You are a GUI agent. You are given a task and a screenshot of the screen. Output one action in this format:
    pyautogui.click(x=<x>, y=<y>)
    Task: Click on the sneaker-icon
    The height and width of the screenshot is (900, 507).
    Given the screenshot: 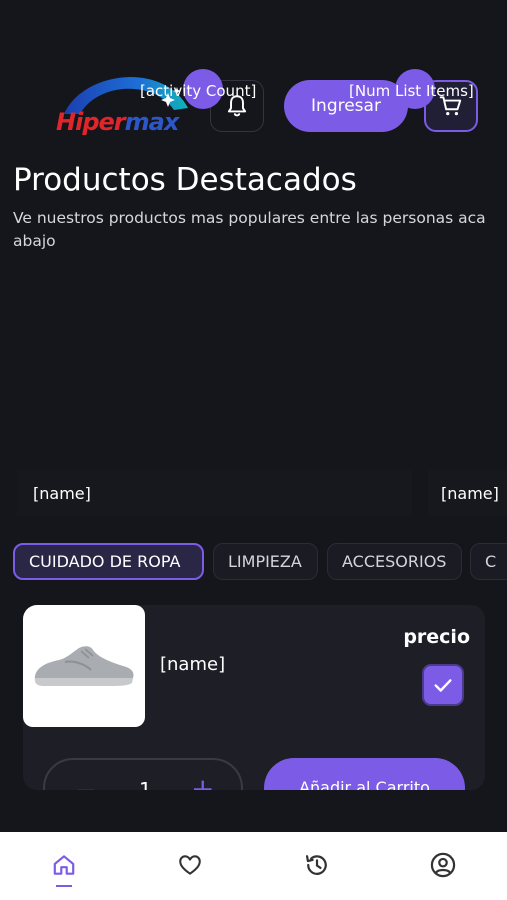 What is the action you would take?
    pyautogui.click(x=84, y=666)
    